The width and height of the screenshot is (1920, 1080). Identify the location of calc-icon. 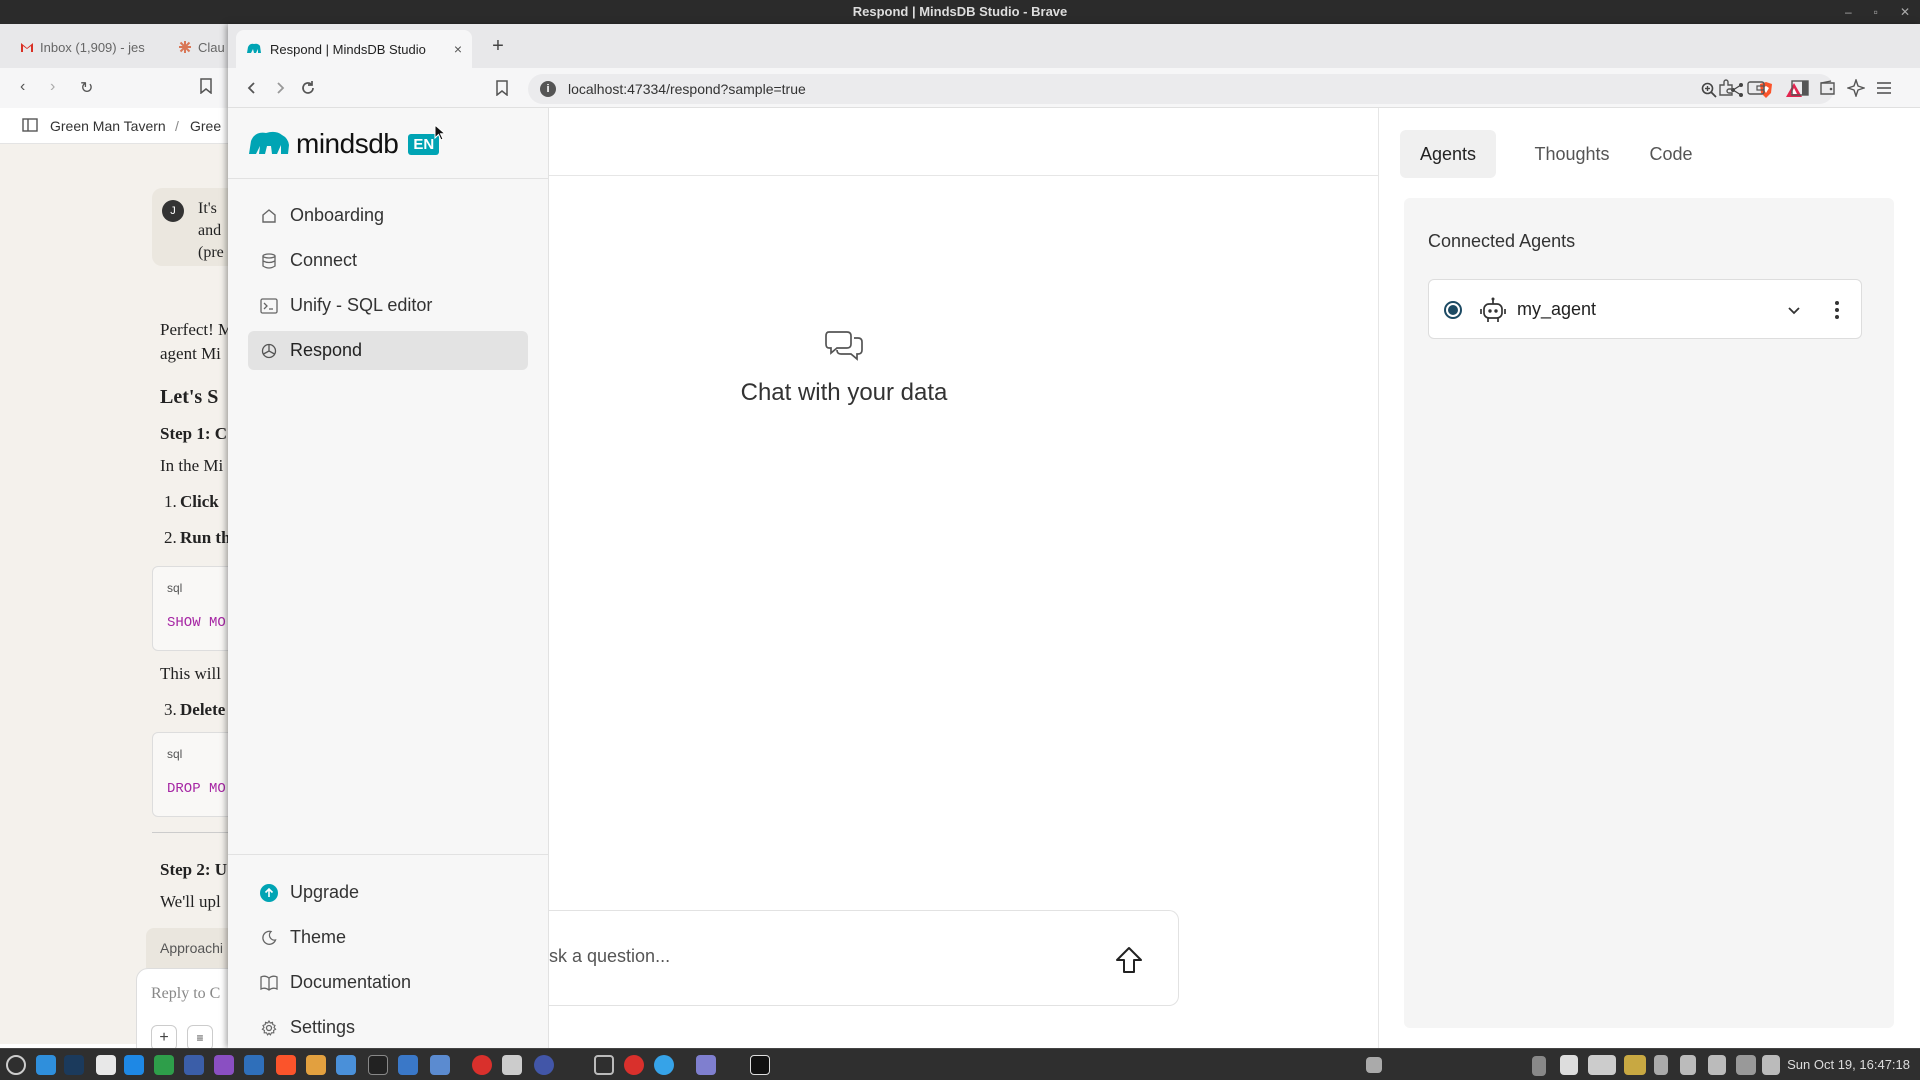
(164, 1065).